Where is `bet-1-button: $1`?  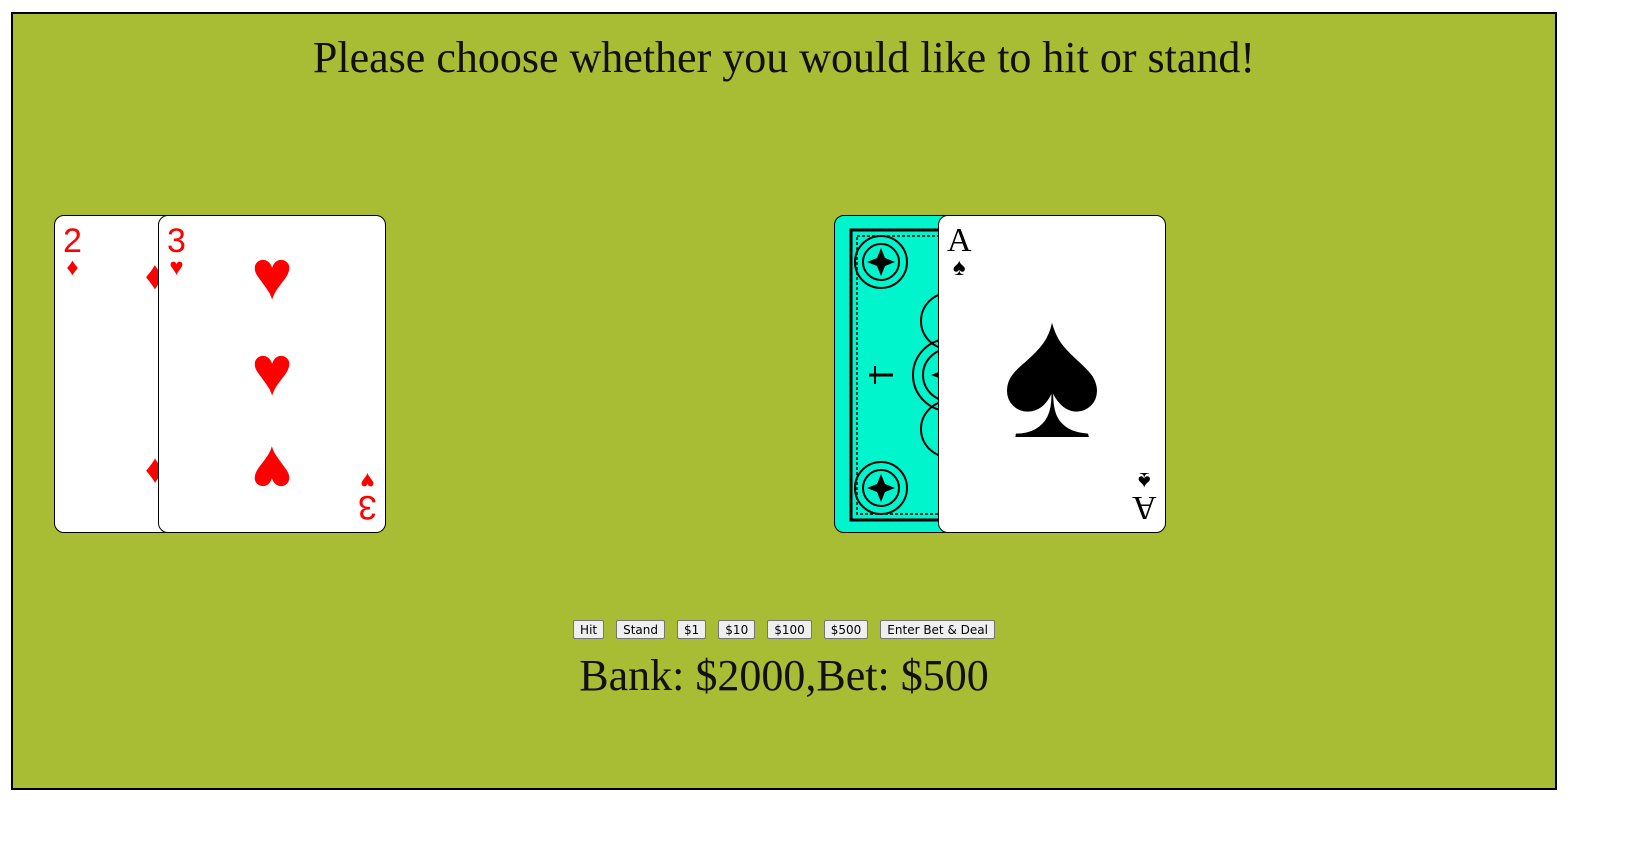 bet-1-button: $1 is located at coordinates (692, 629).